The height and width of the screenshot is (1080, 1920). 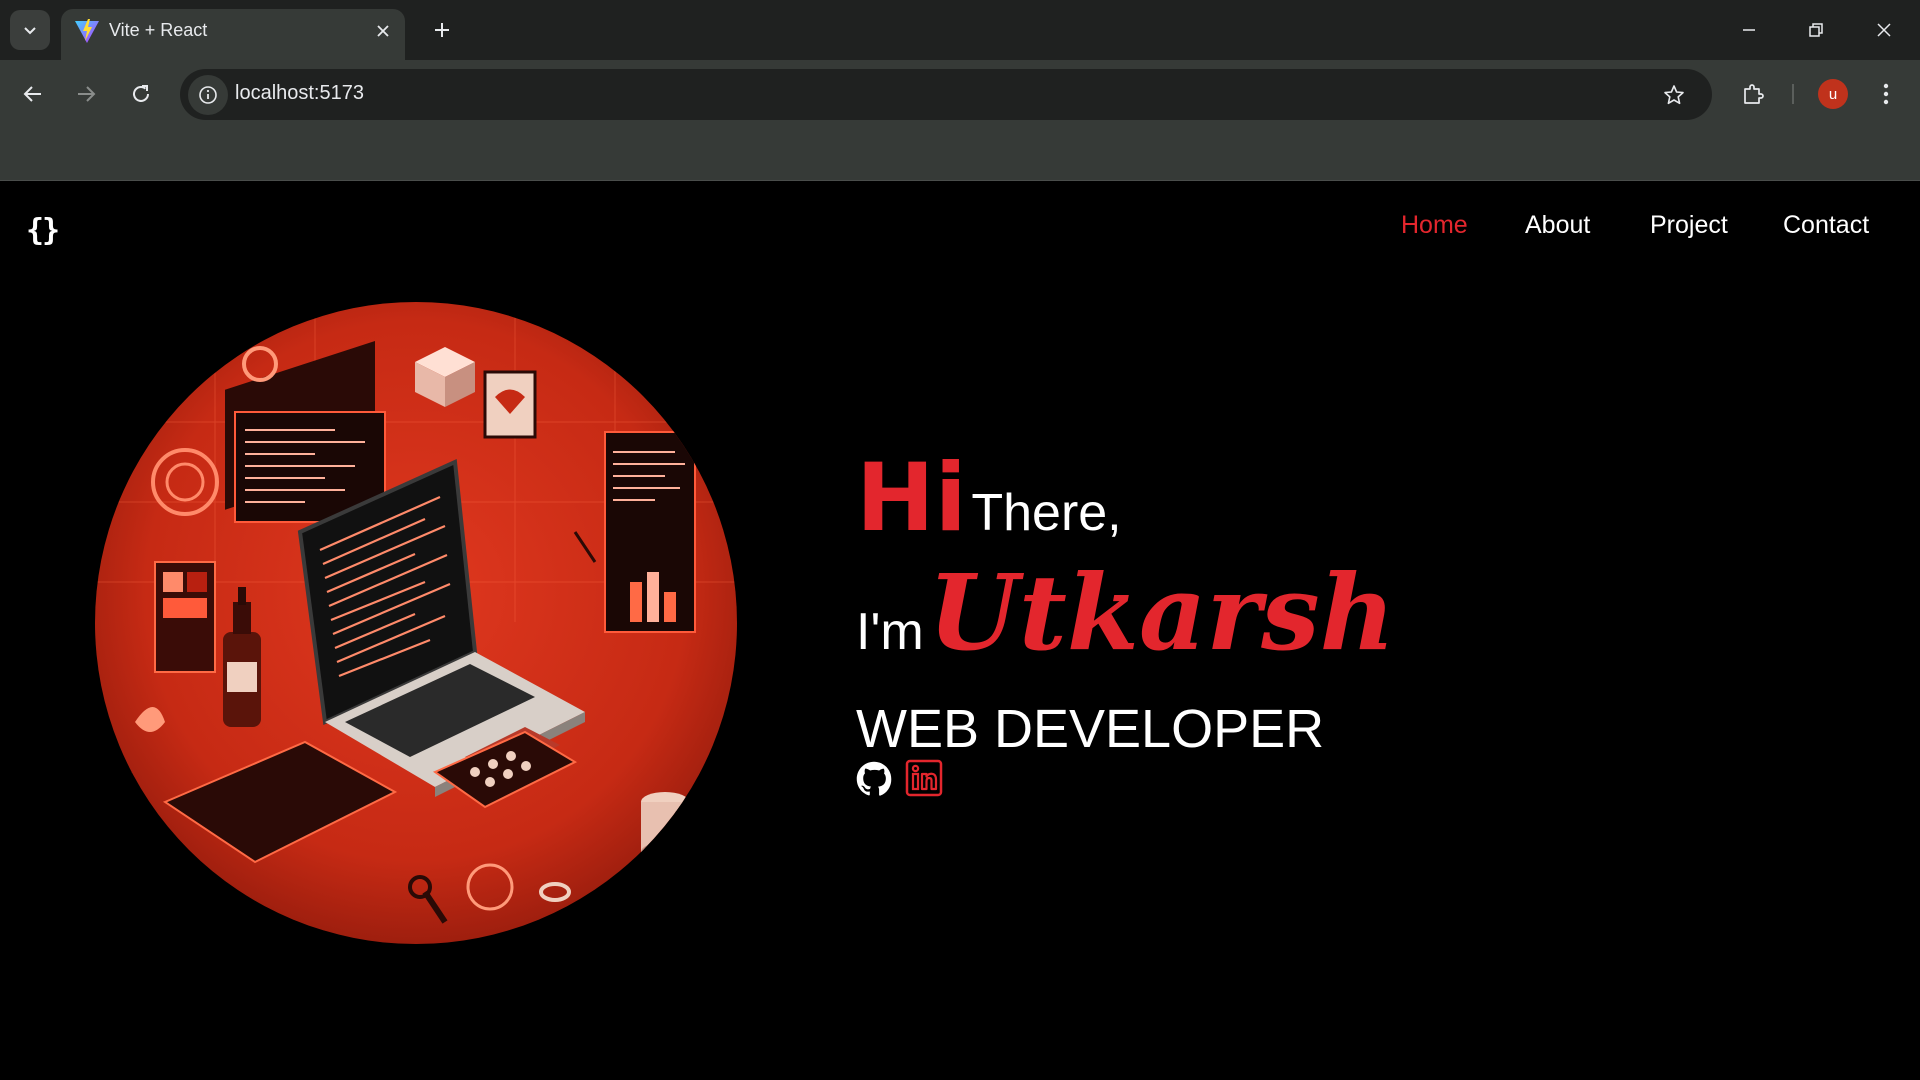 I want to click on nav-home: Home, so click(x=1434, y=225).